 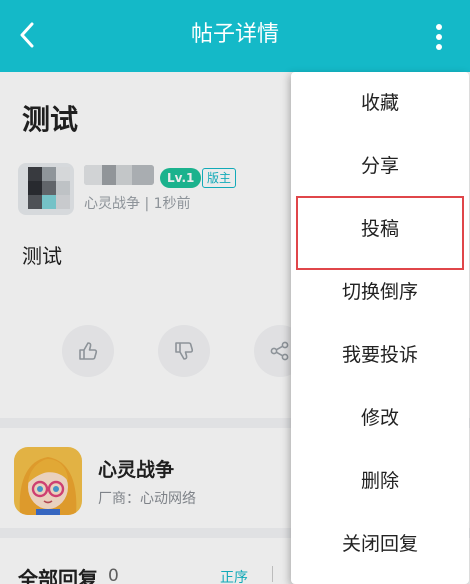 I want to click on menu-item-edit: 修改, so click(x=380, y=418).